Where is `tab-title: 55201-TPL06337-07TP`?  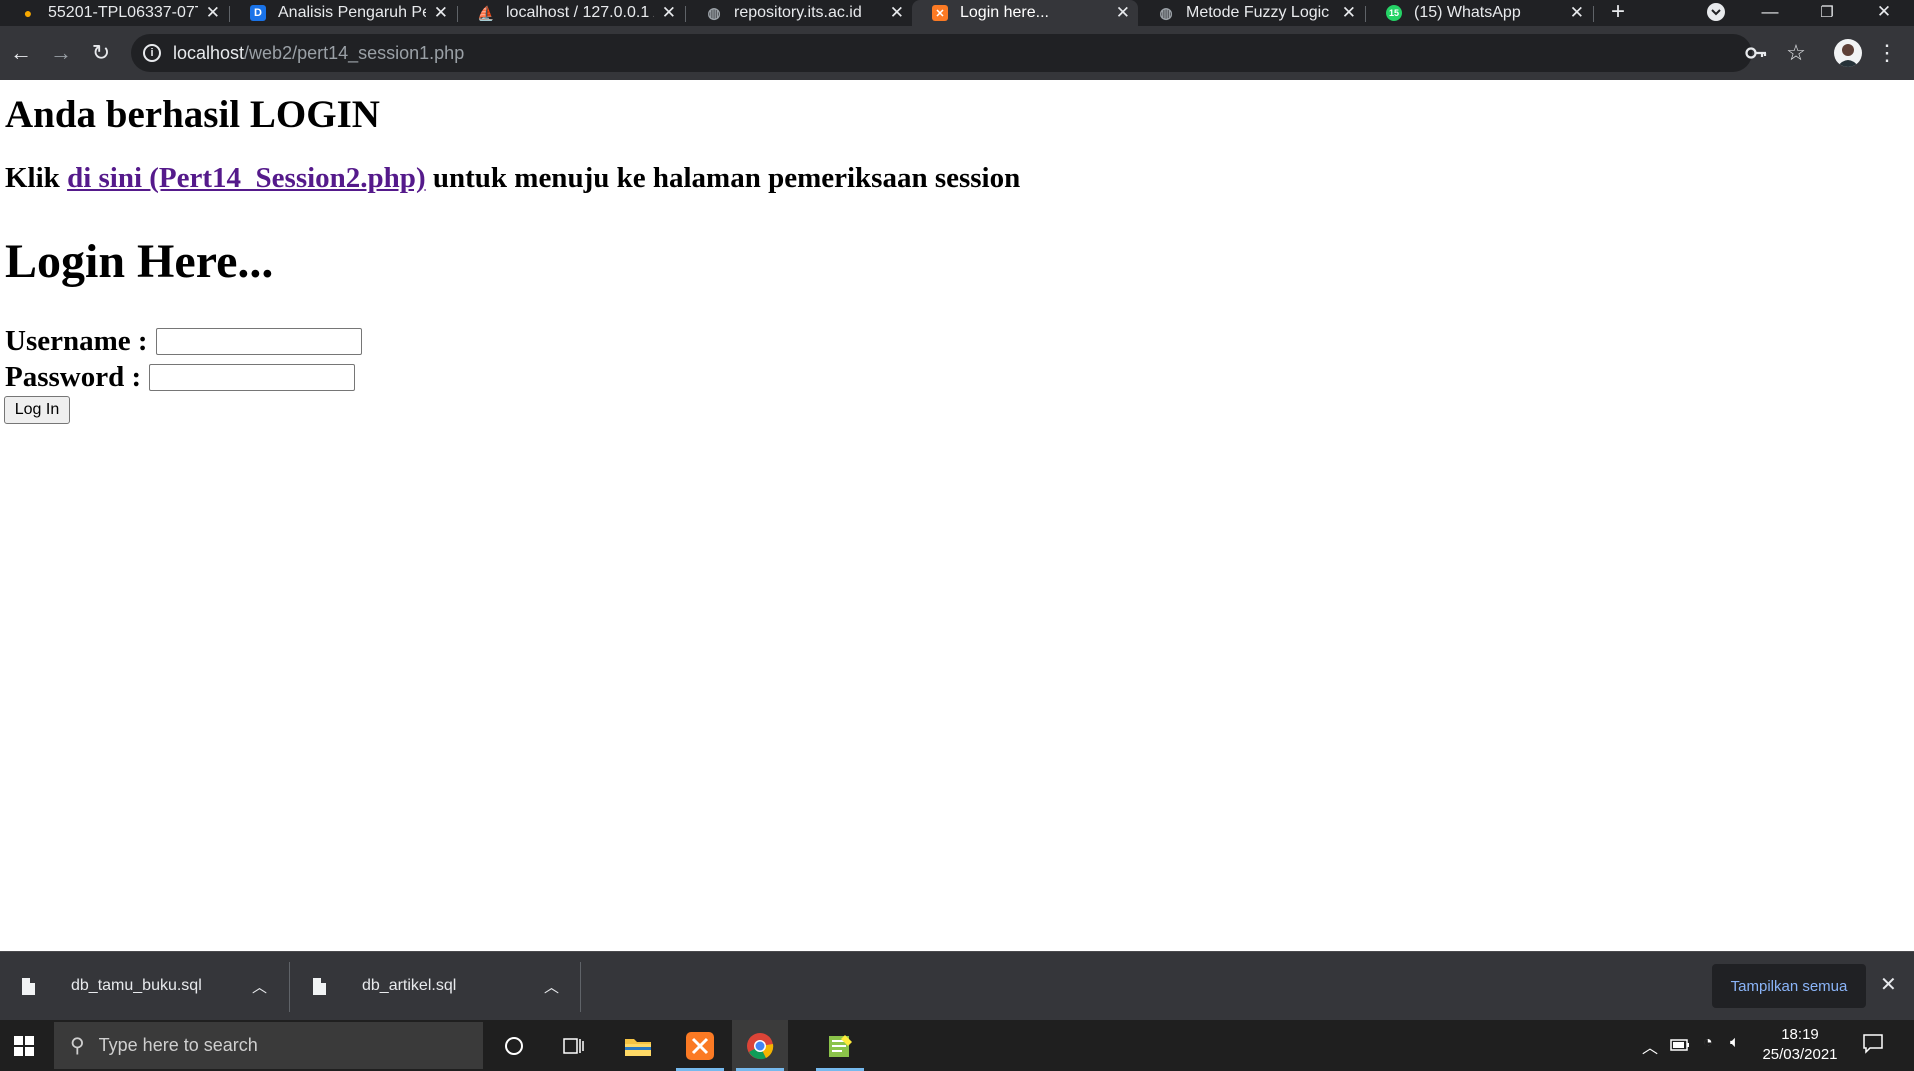
tab-title: 55201-TPL06337-07TP is located at coordinates (123, 12).